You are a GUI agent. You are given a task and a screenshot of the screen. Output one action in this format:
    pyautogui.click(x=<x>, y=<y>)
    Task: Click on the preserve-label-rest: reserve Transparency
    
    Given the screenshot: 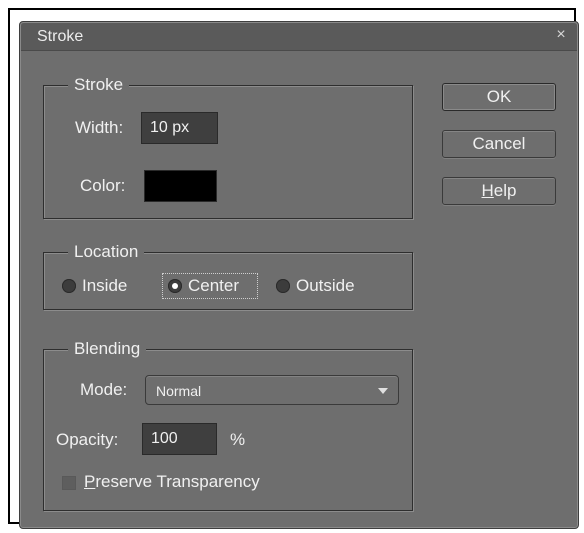 What is the action you would take?
    pyautogui.click(x=177, y=481)
    